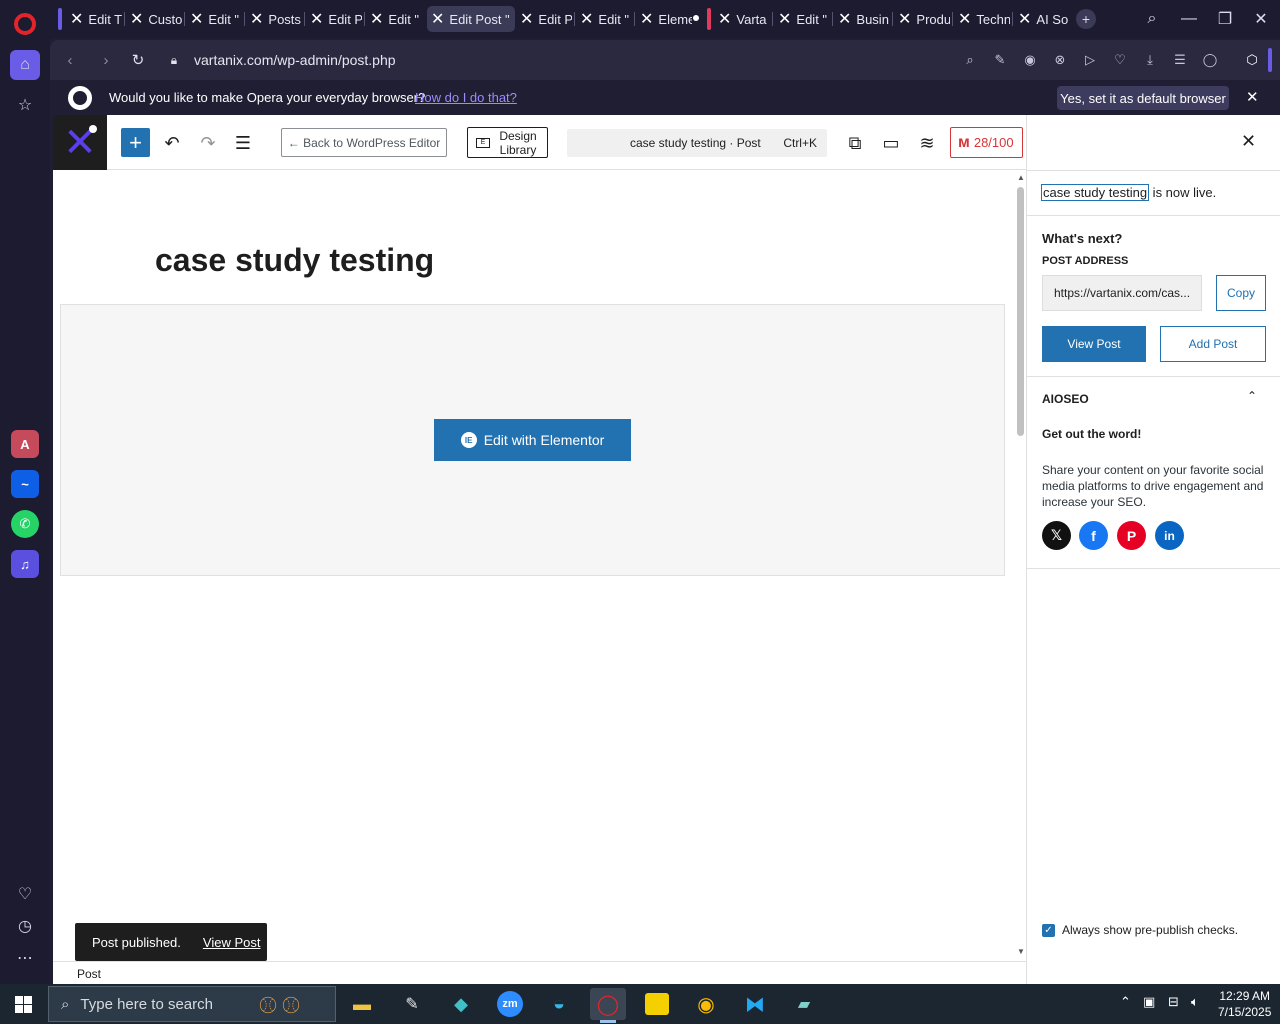 The width and height of the screenshot is (1280, 1024). What do you see at coordinates (1241, 293) in the screenshot?
I see `copy-button: Copy` at bounding box center [1241, 293].